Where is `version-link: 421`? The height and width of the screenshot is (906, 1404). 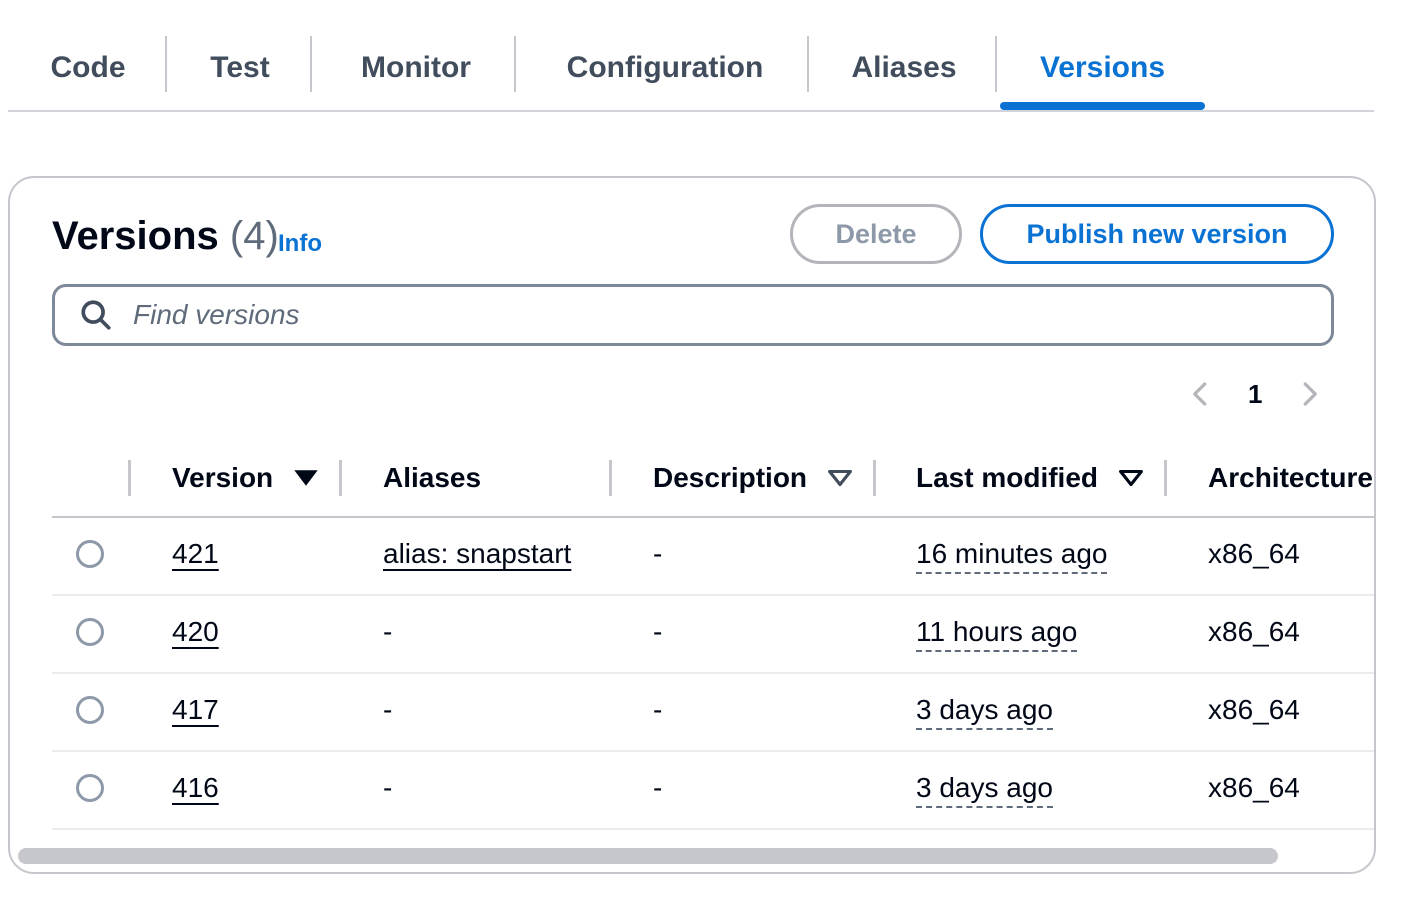 version-link: 421 is located at coordinates (195, 554).